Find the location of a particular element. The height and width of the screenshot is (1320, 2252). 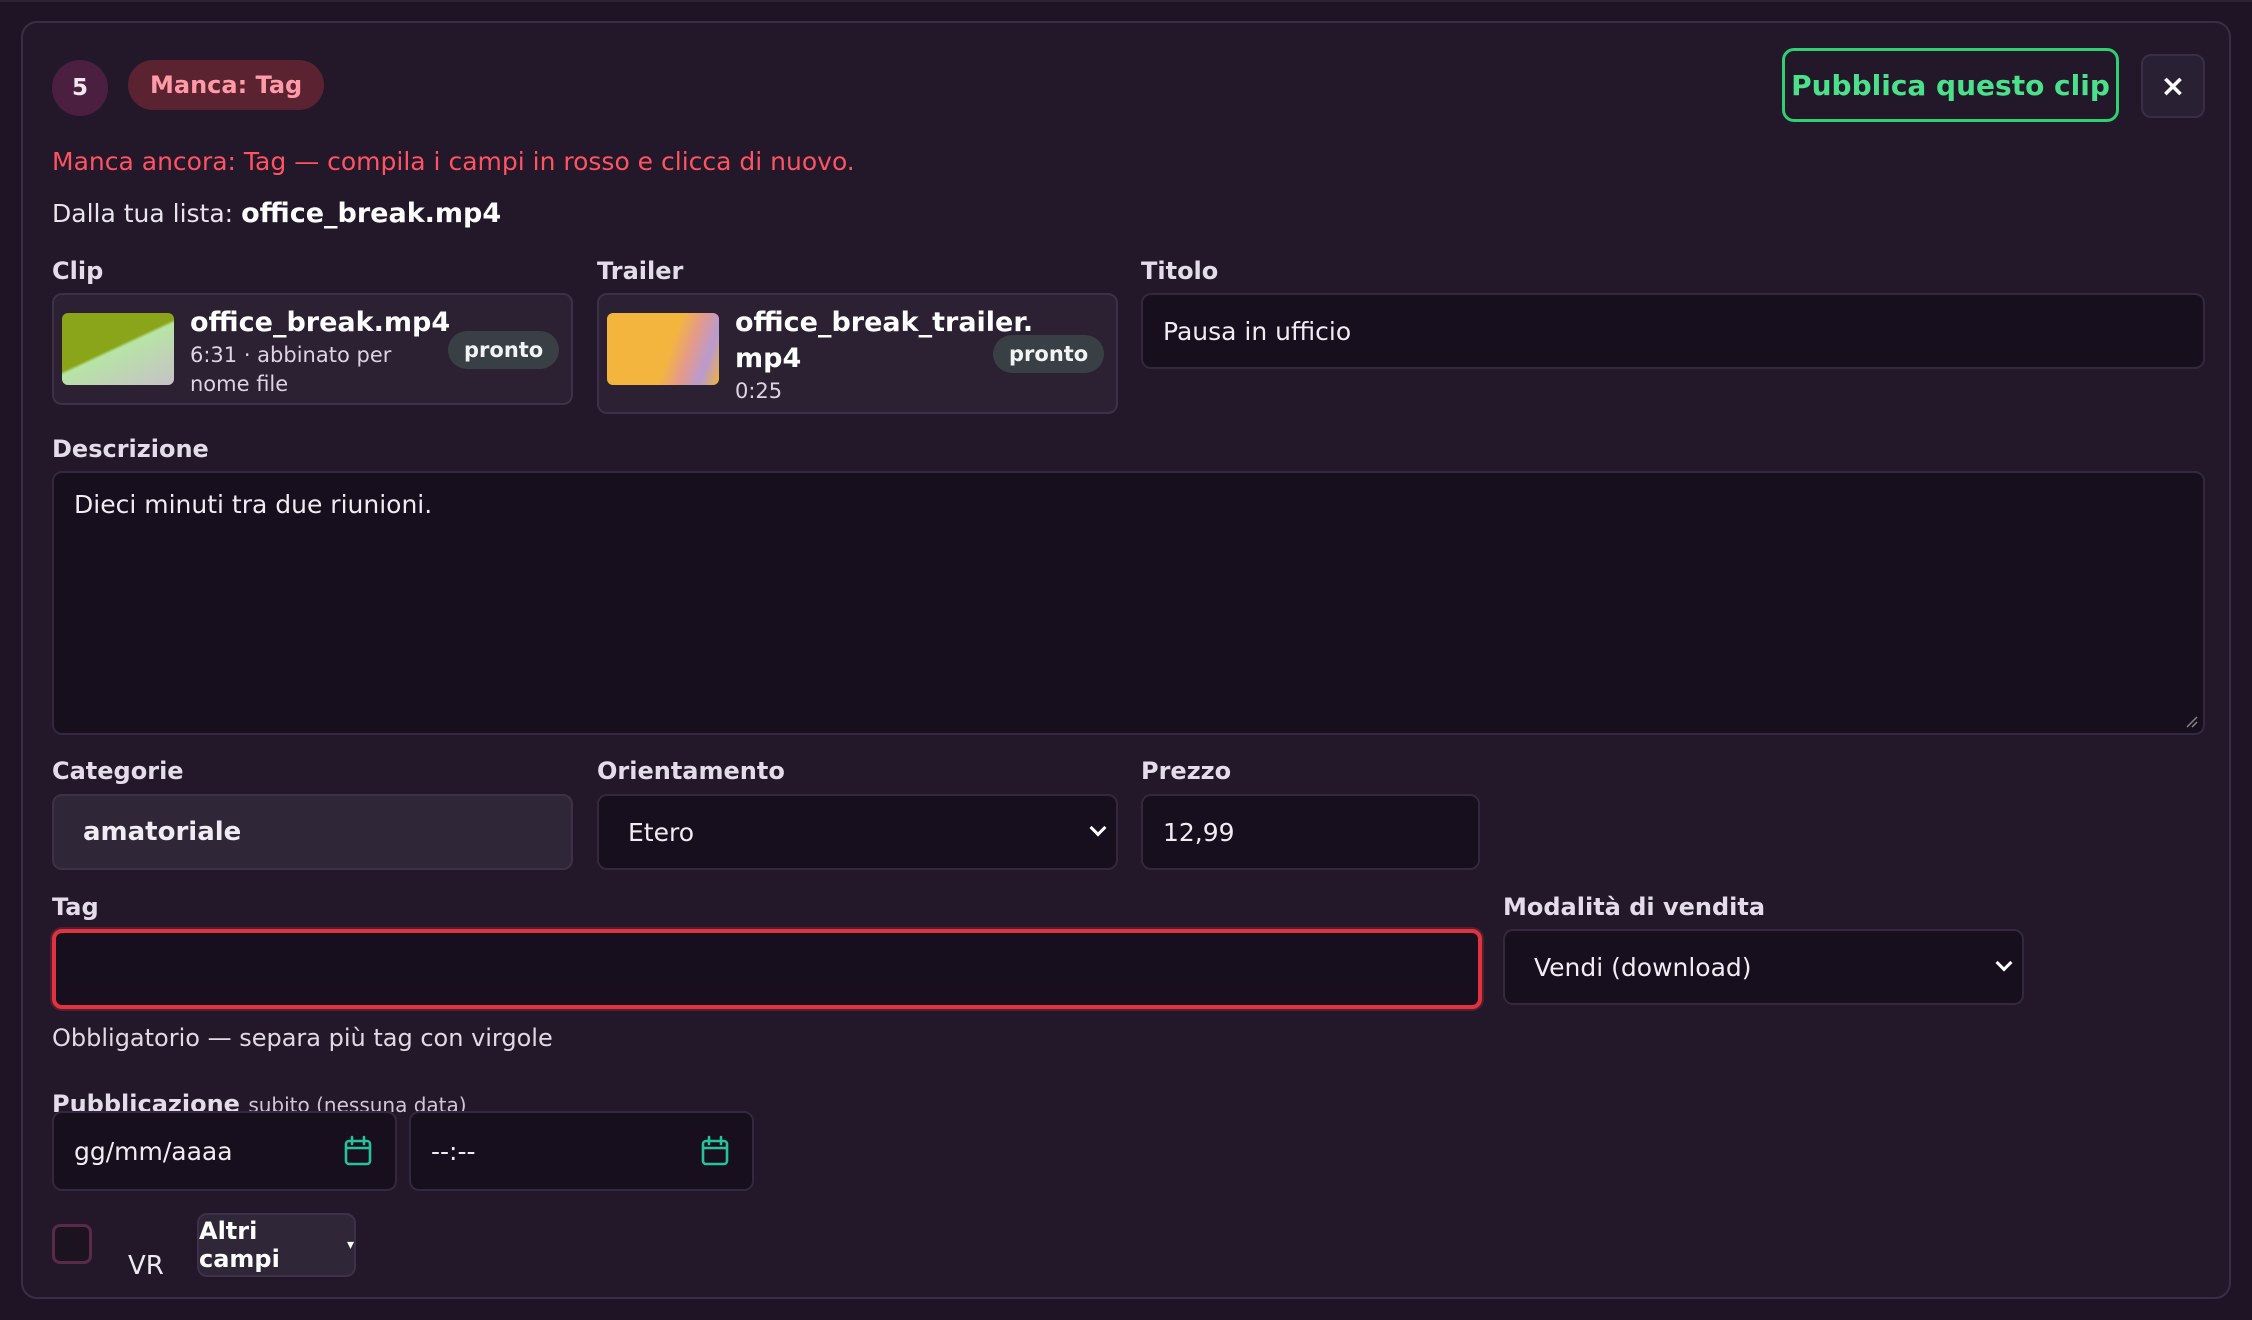

title-label: Titolo is located at coordinates (1180, 271).